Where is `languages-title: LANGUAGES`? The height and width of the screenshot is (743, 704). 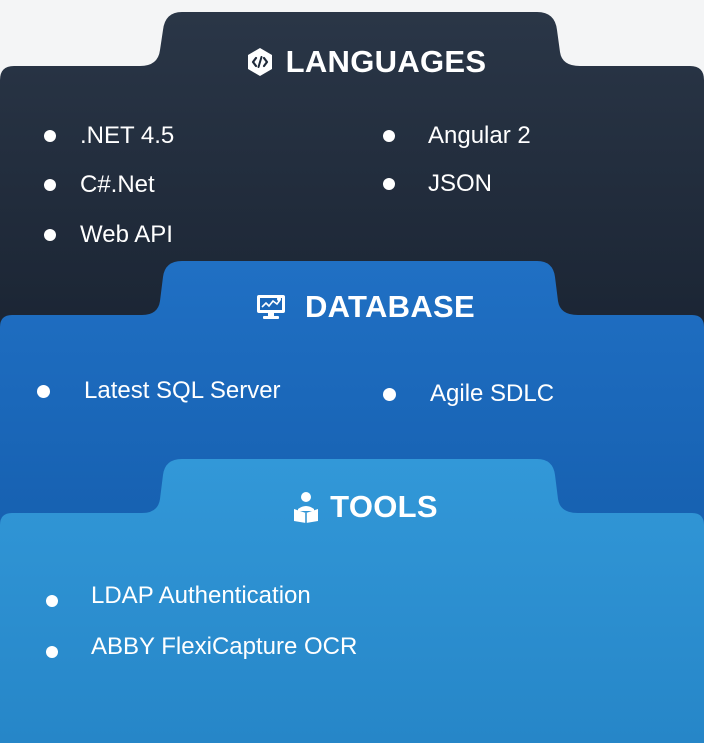
languages-title: LANGUAGES is located at coordinates (386, 61).